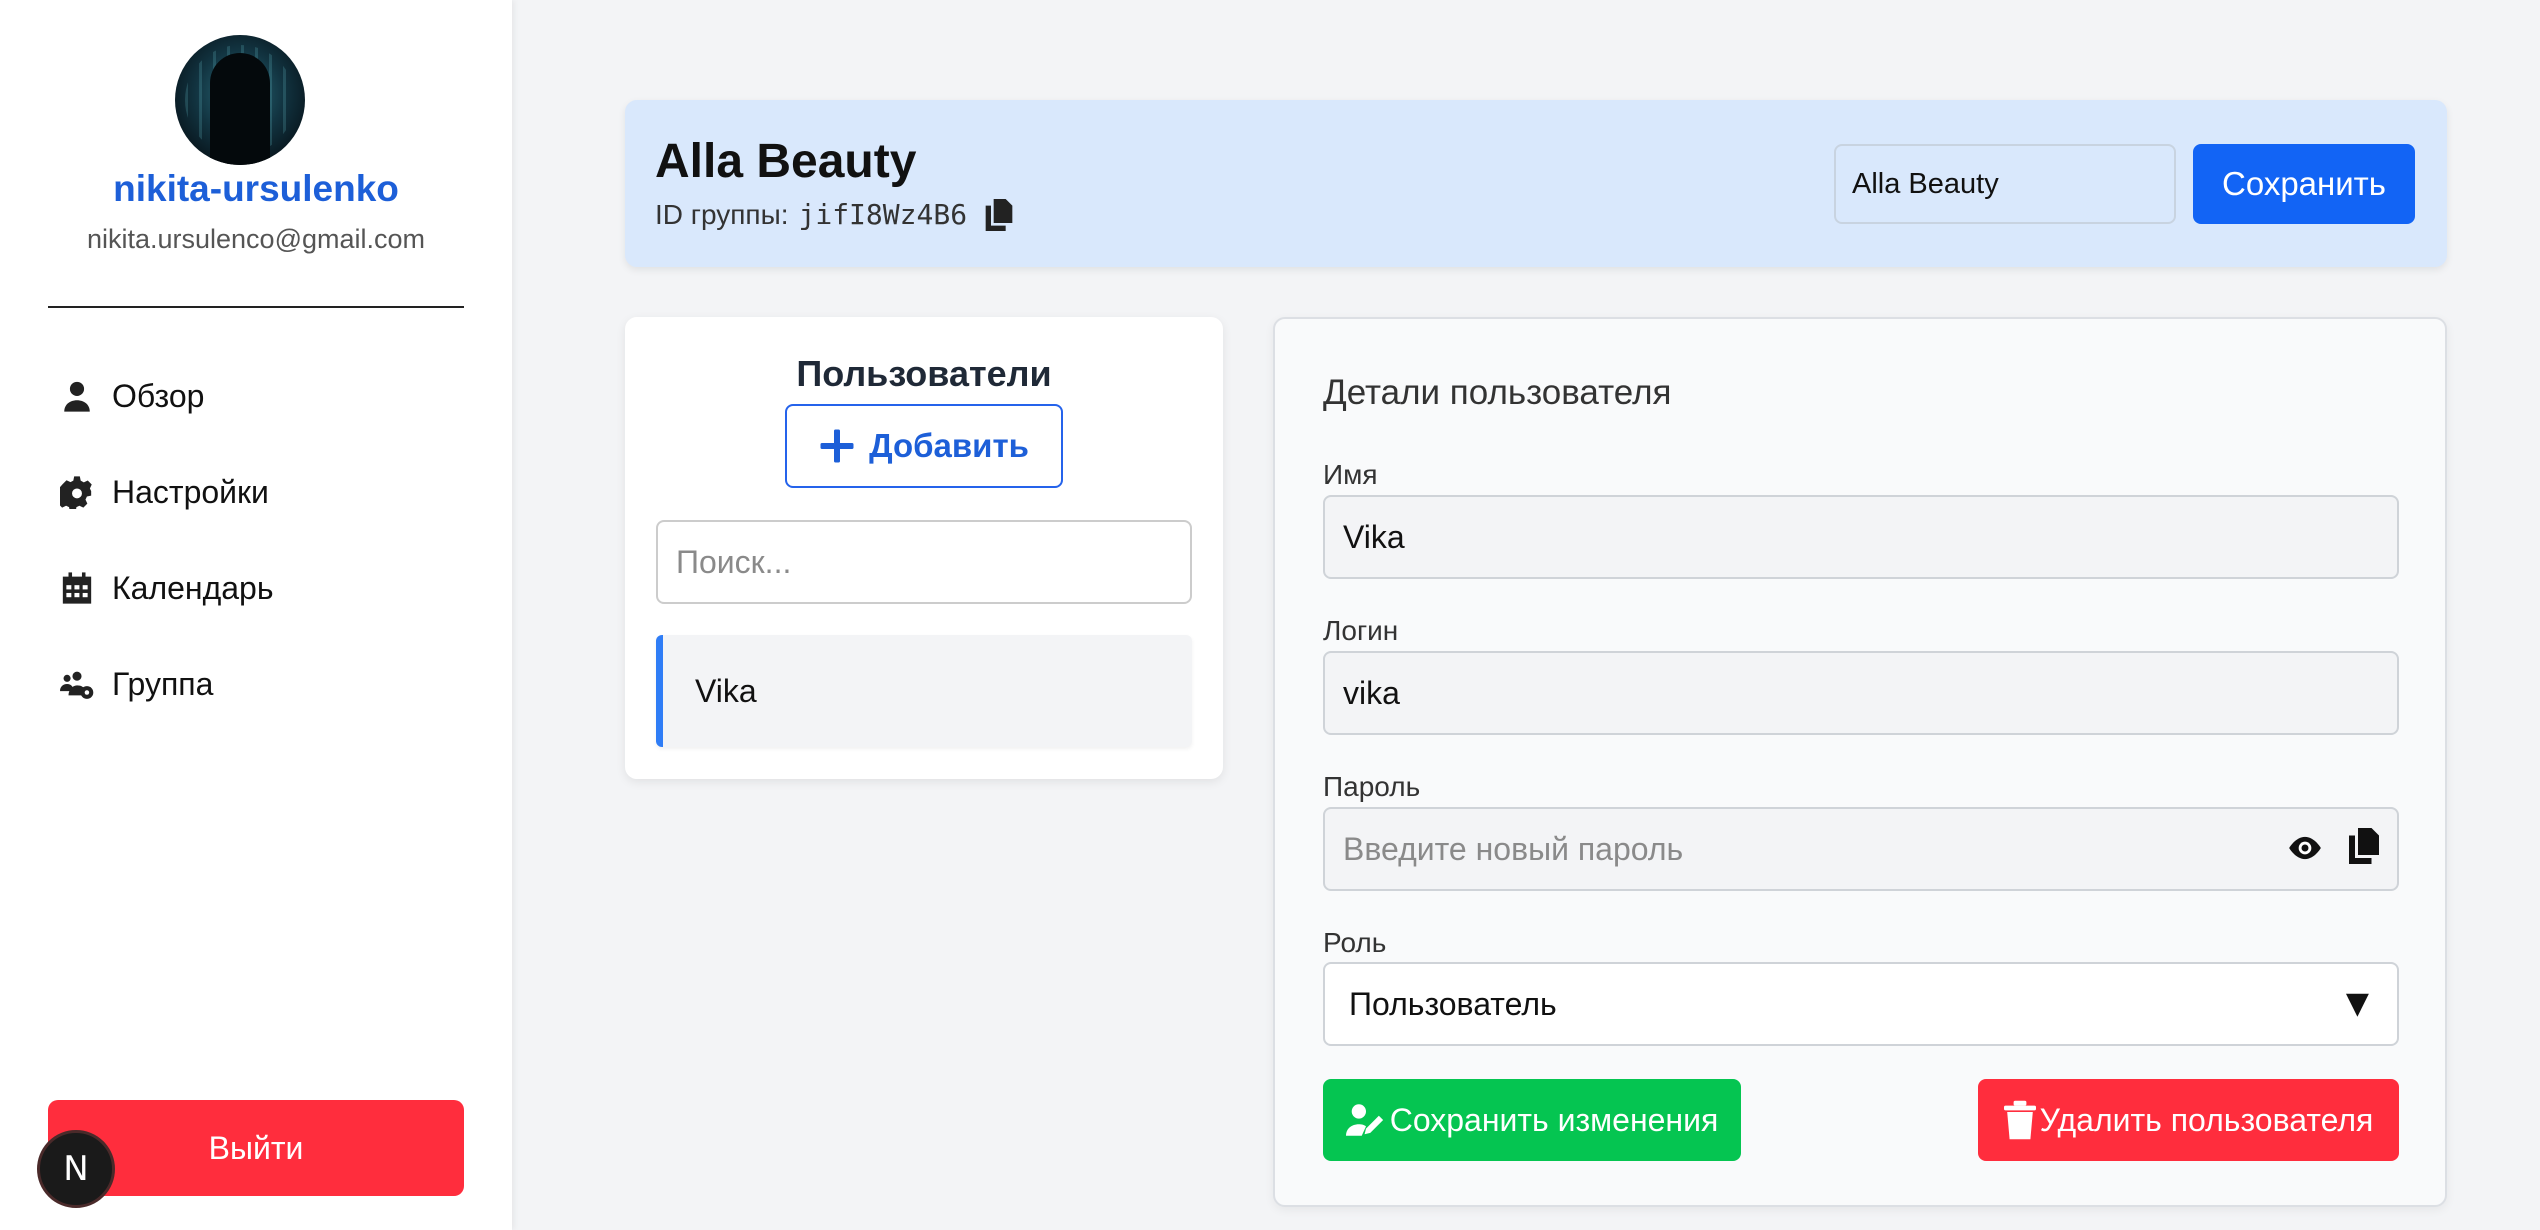  I want to click on save-changes-label: Сохранить изменения, so click(1554, 1119).